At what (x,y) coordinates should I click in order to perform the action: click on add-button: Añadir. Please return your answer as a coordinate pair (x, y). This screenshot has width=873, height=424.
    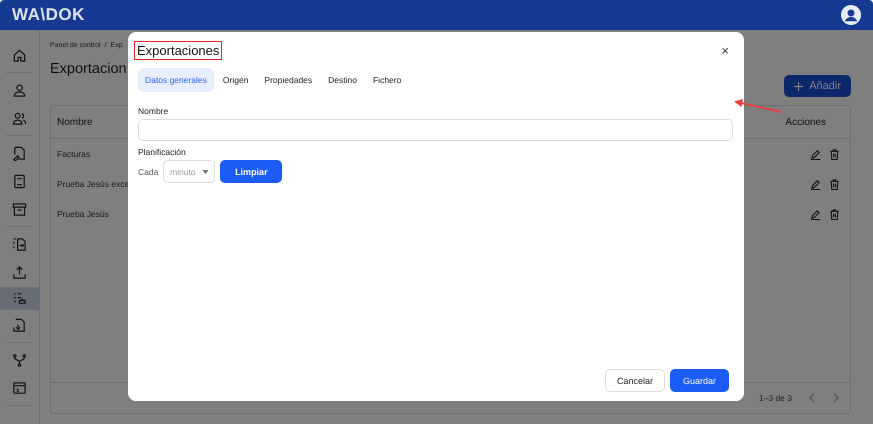
    Looking at the image, I should click on (817, 86).